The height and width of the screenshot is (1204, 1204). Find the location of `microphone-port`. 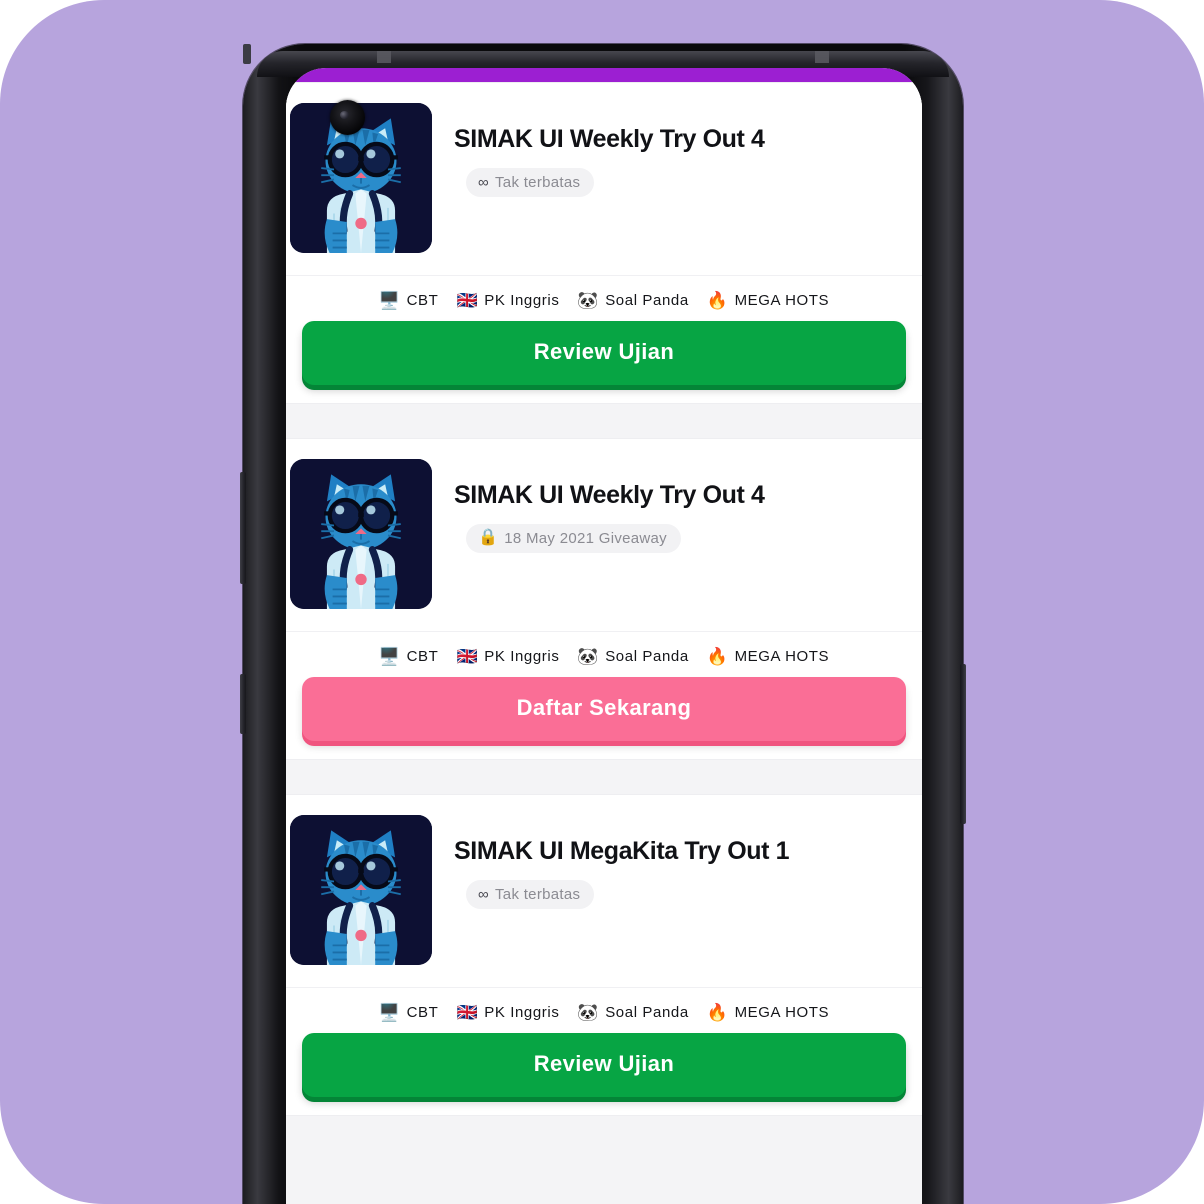

microphone-port is located at coordinates (247, 54).